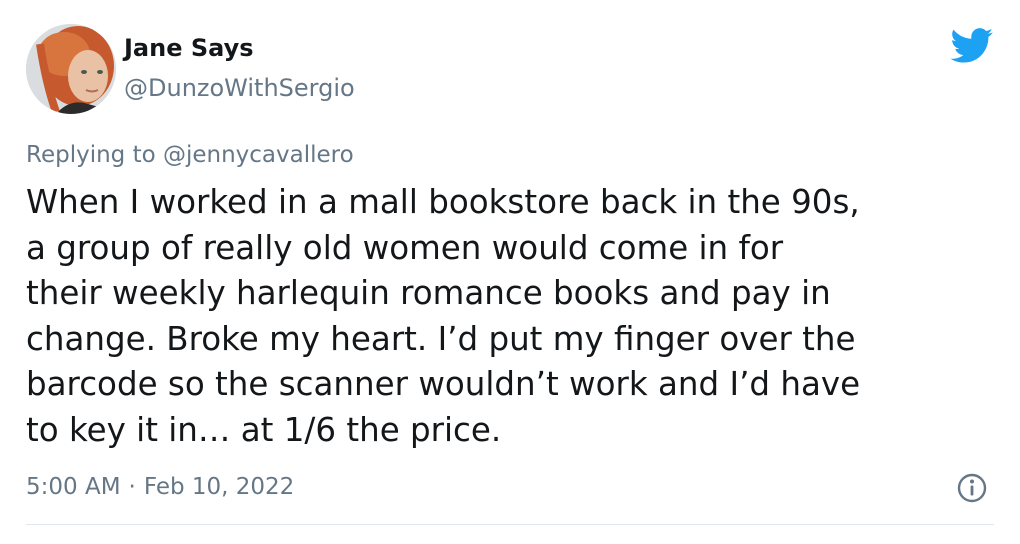  What do you see at coordinates (219, 487) in the screenshot?
I see `tweet-date: Feb 10, 2022` at bounding box center [219, 487].